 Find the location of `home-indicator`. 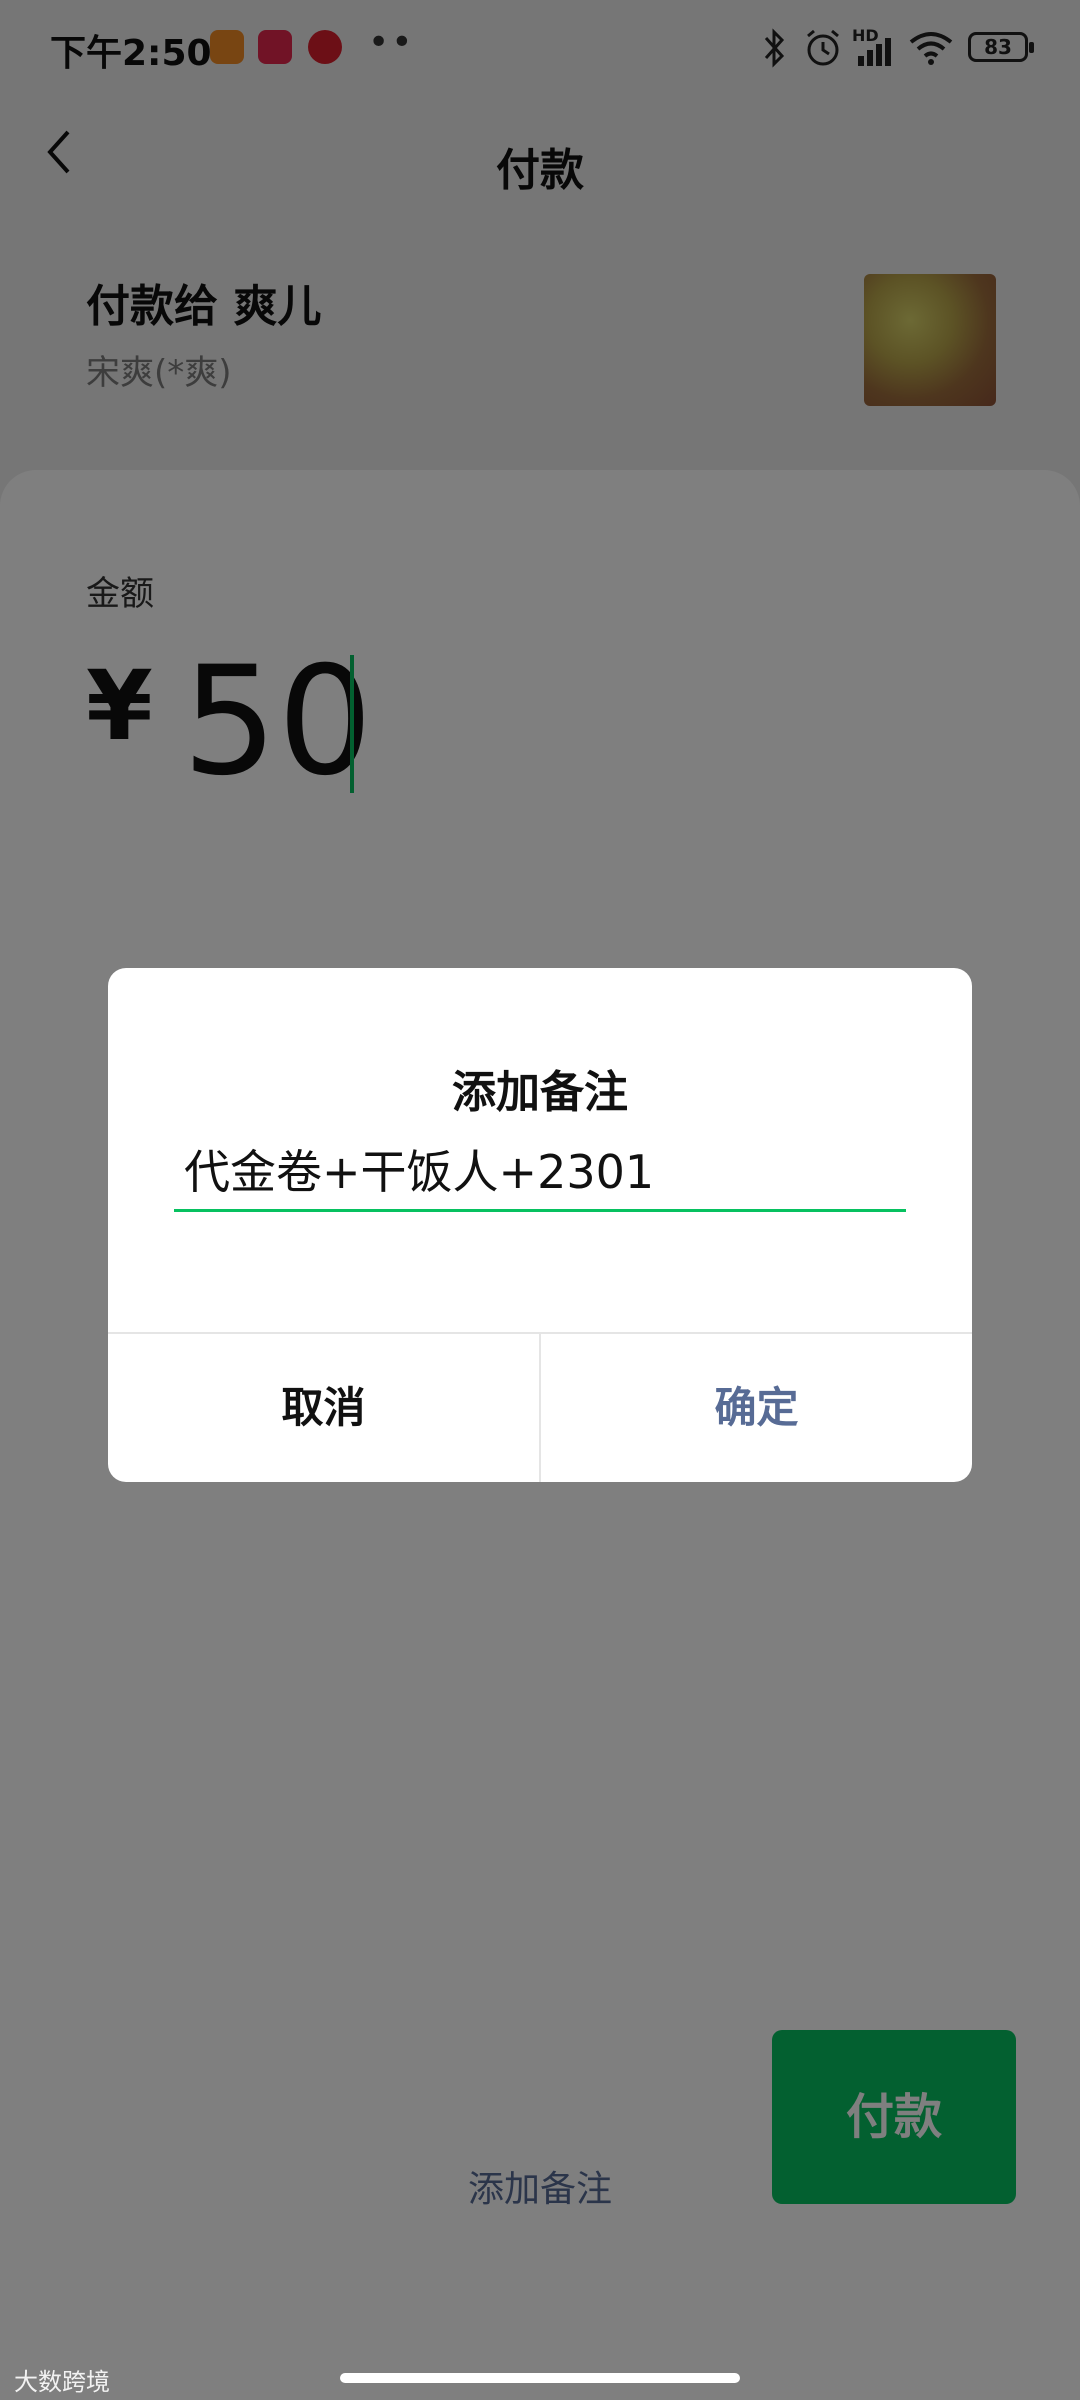

home-indicator is located at coordinates (540, 2378).